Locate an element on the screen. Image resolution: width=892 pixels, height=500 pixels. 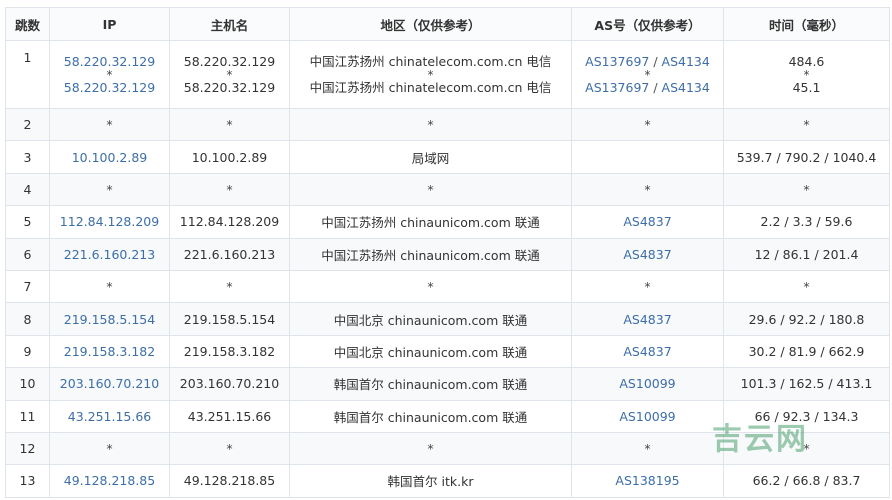
hostname-cell: 112.84.128.209 is located at coordinates (229, 222).